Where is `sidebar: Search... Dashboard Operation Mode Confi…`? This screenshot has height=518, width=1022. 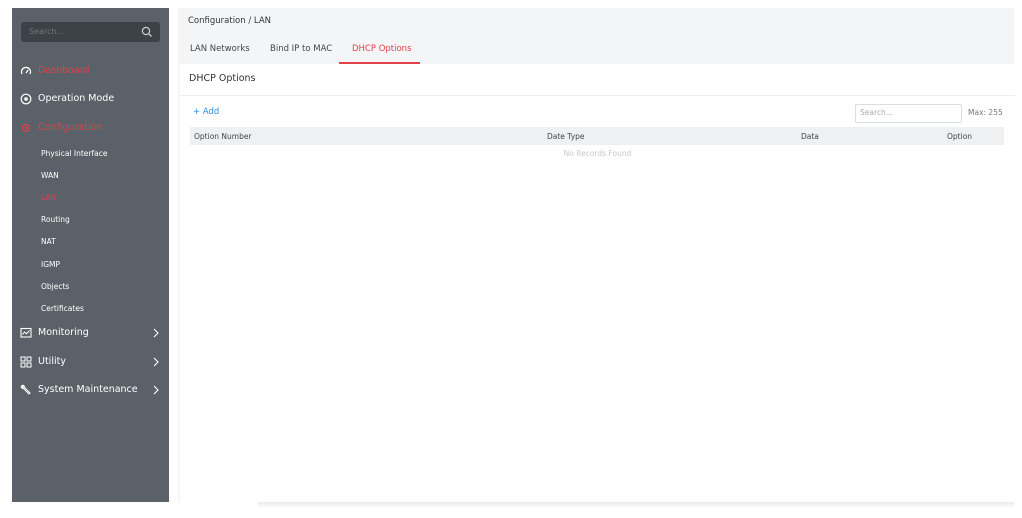
sidebar: Search... Dashboard Operation Mode Confi… is located at coordinates (90, 255).